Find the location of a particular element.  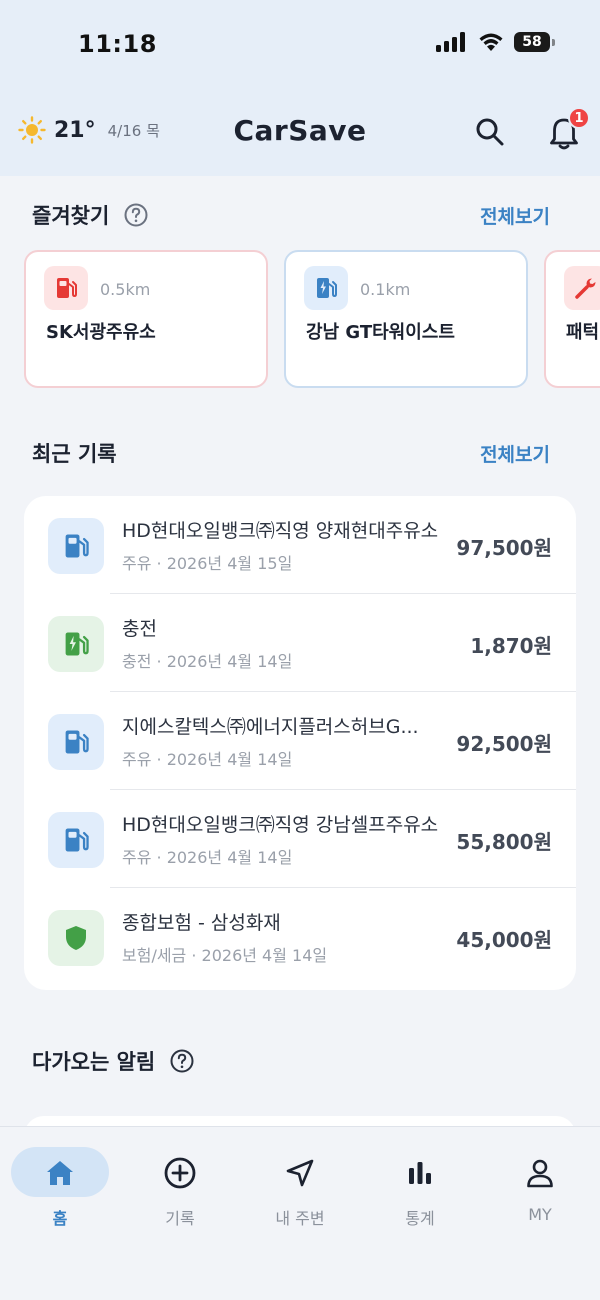

favorite-name: SK서광주유소 is located at coordinates (101, 332).